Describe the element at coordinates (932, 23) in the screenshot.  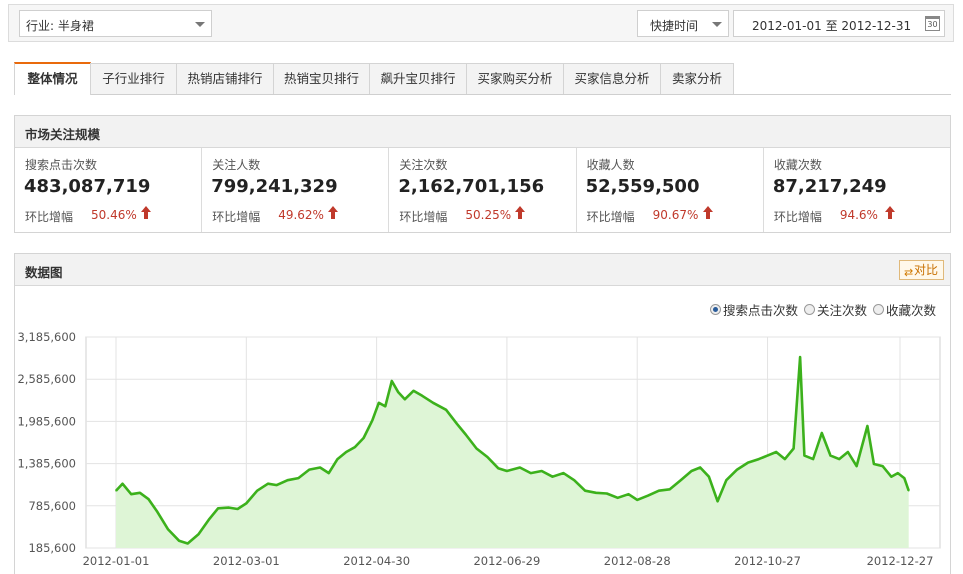
I see `calendar-icon: 30` at that location.